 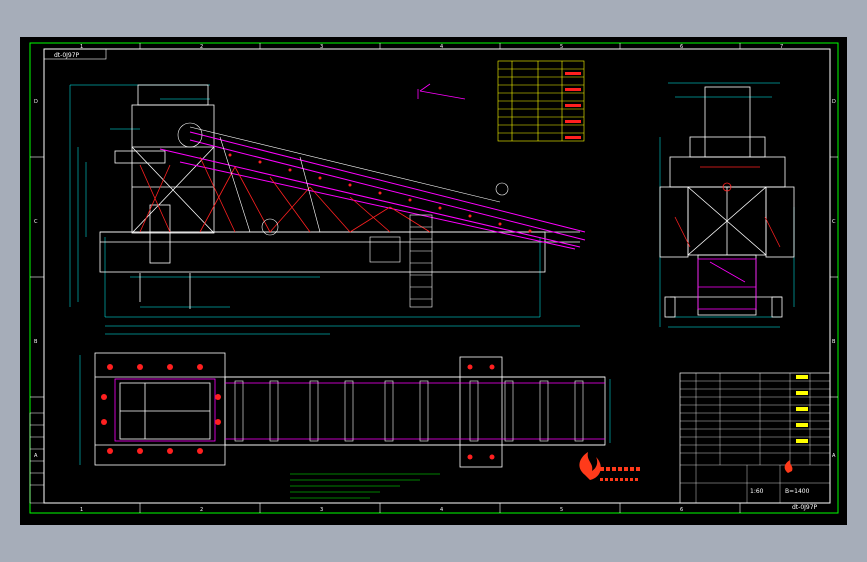 What do you see at coordinates (36, 456) in the screenshot?
I see `row-label-a: A` at bounding box center [36, 456].